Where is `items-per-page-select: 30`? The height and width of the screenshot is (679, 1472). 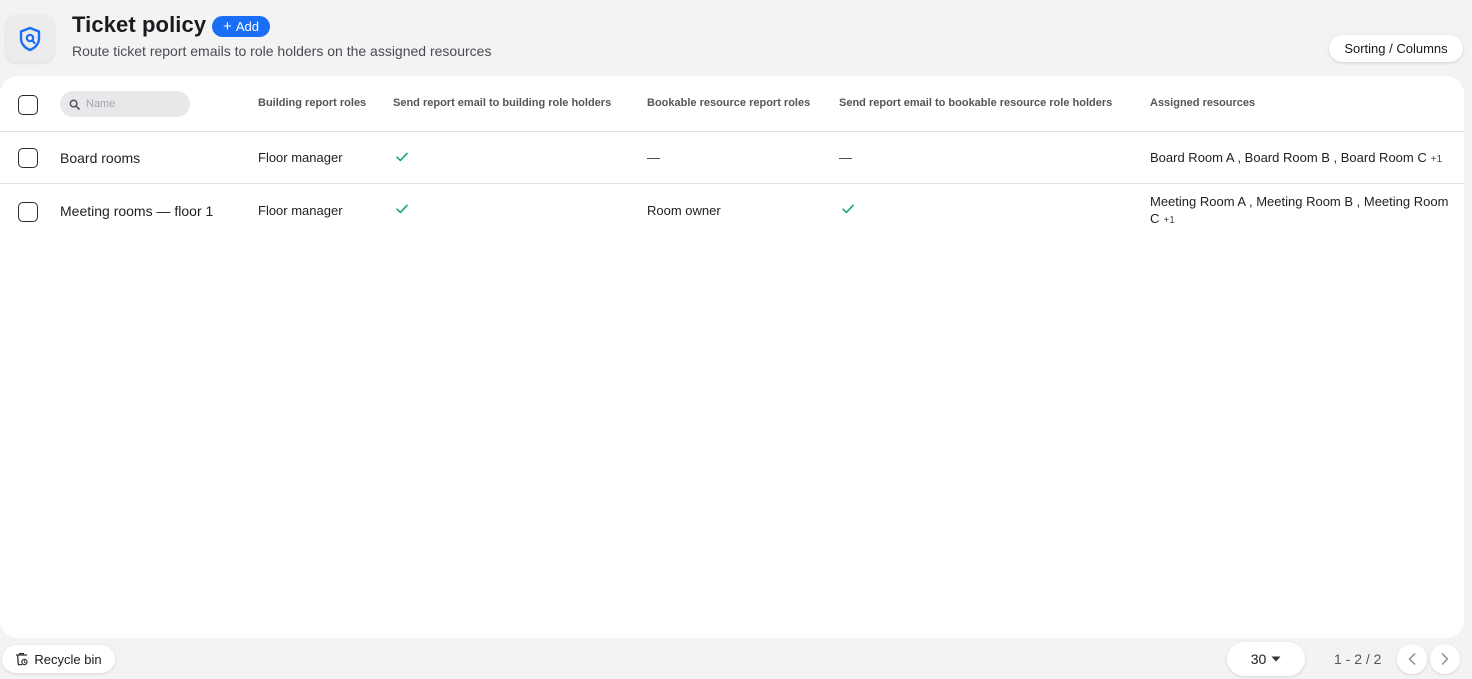
items-per-page-select: 30 is located at coordinates (1266, 659).